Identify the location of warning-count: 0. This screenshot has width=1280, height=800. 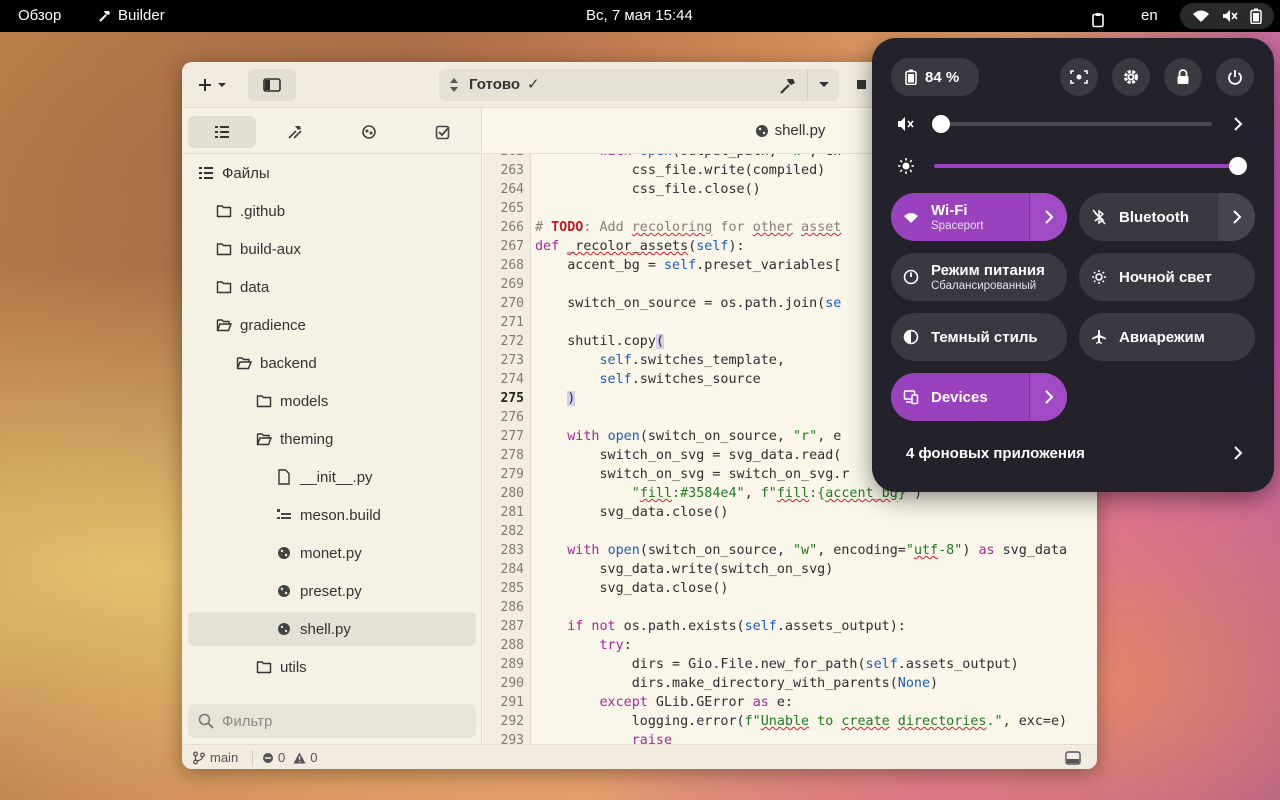
(314, 757).